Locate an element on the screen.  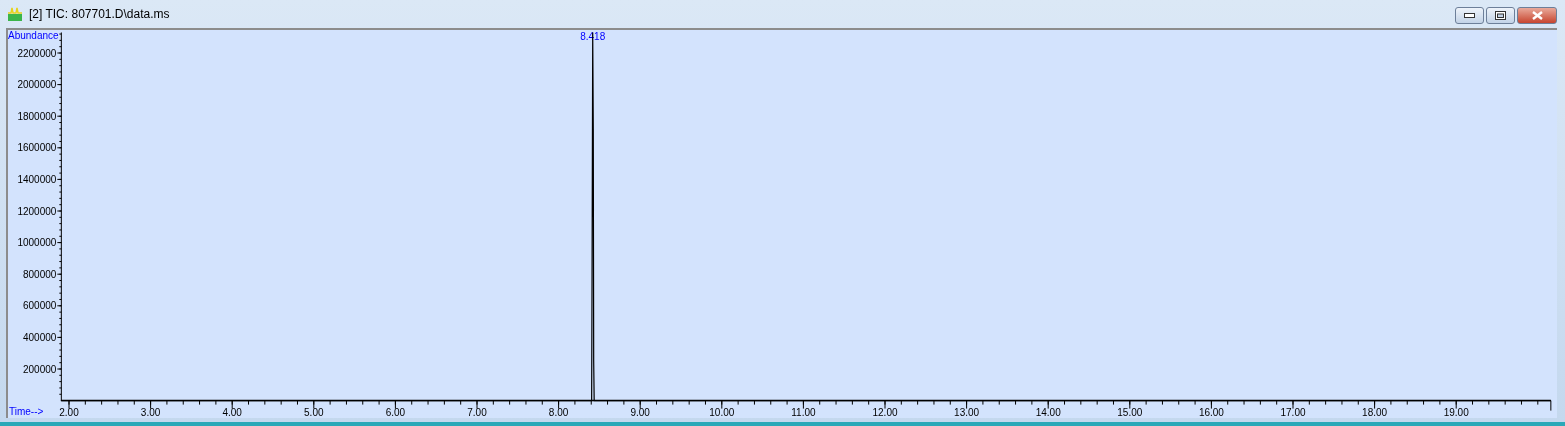
close-icon is located at coordinates (1537, 15).